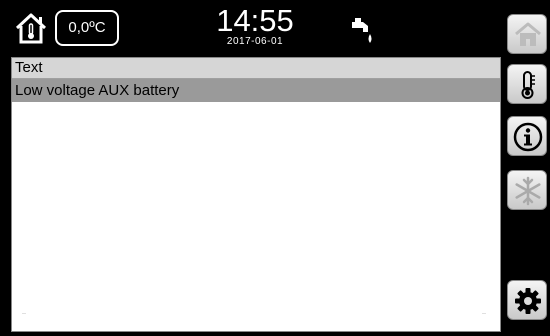  I want to click on snowflake-icon, so click(528, 191).